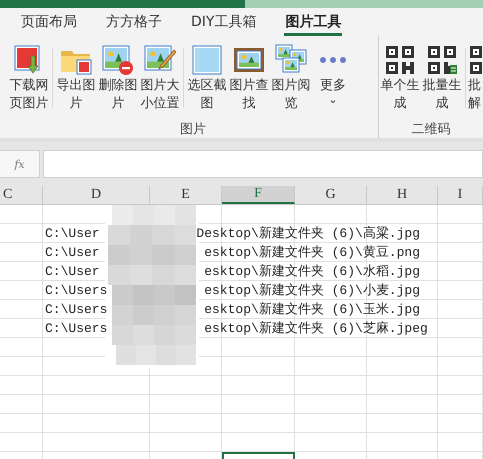 This screenshot has width=483, height=459. I want to click on ribbon-button: 批解, so click(475, 77).